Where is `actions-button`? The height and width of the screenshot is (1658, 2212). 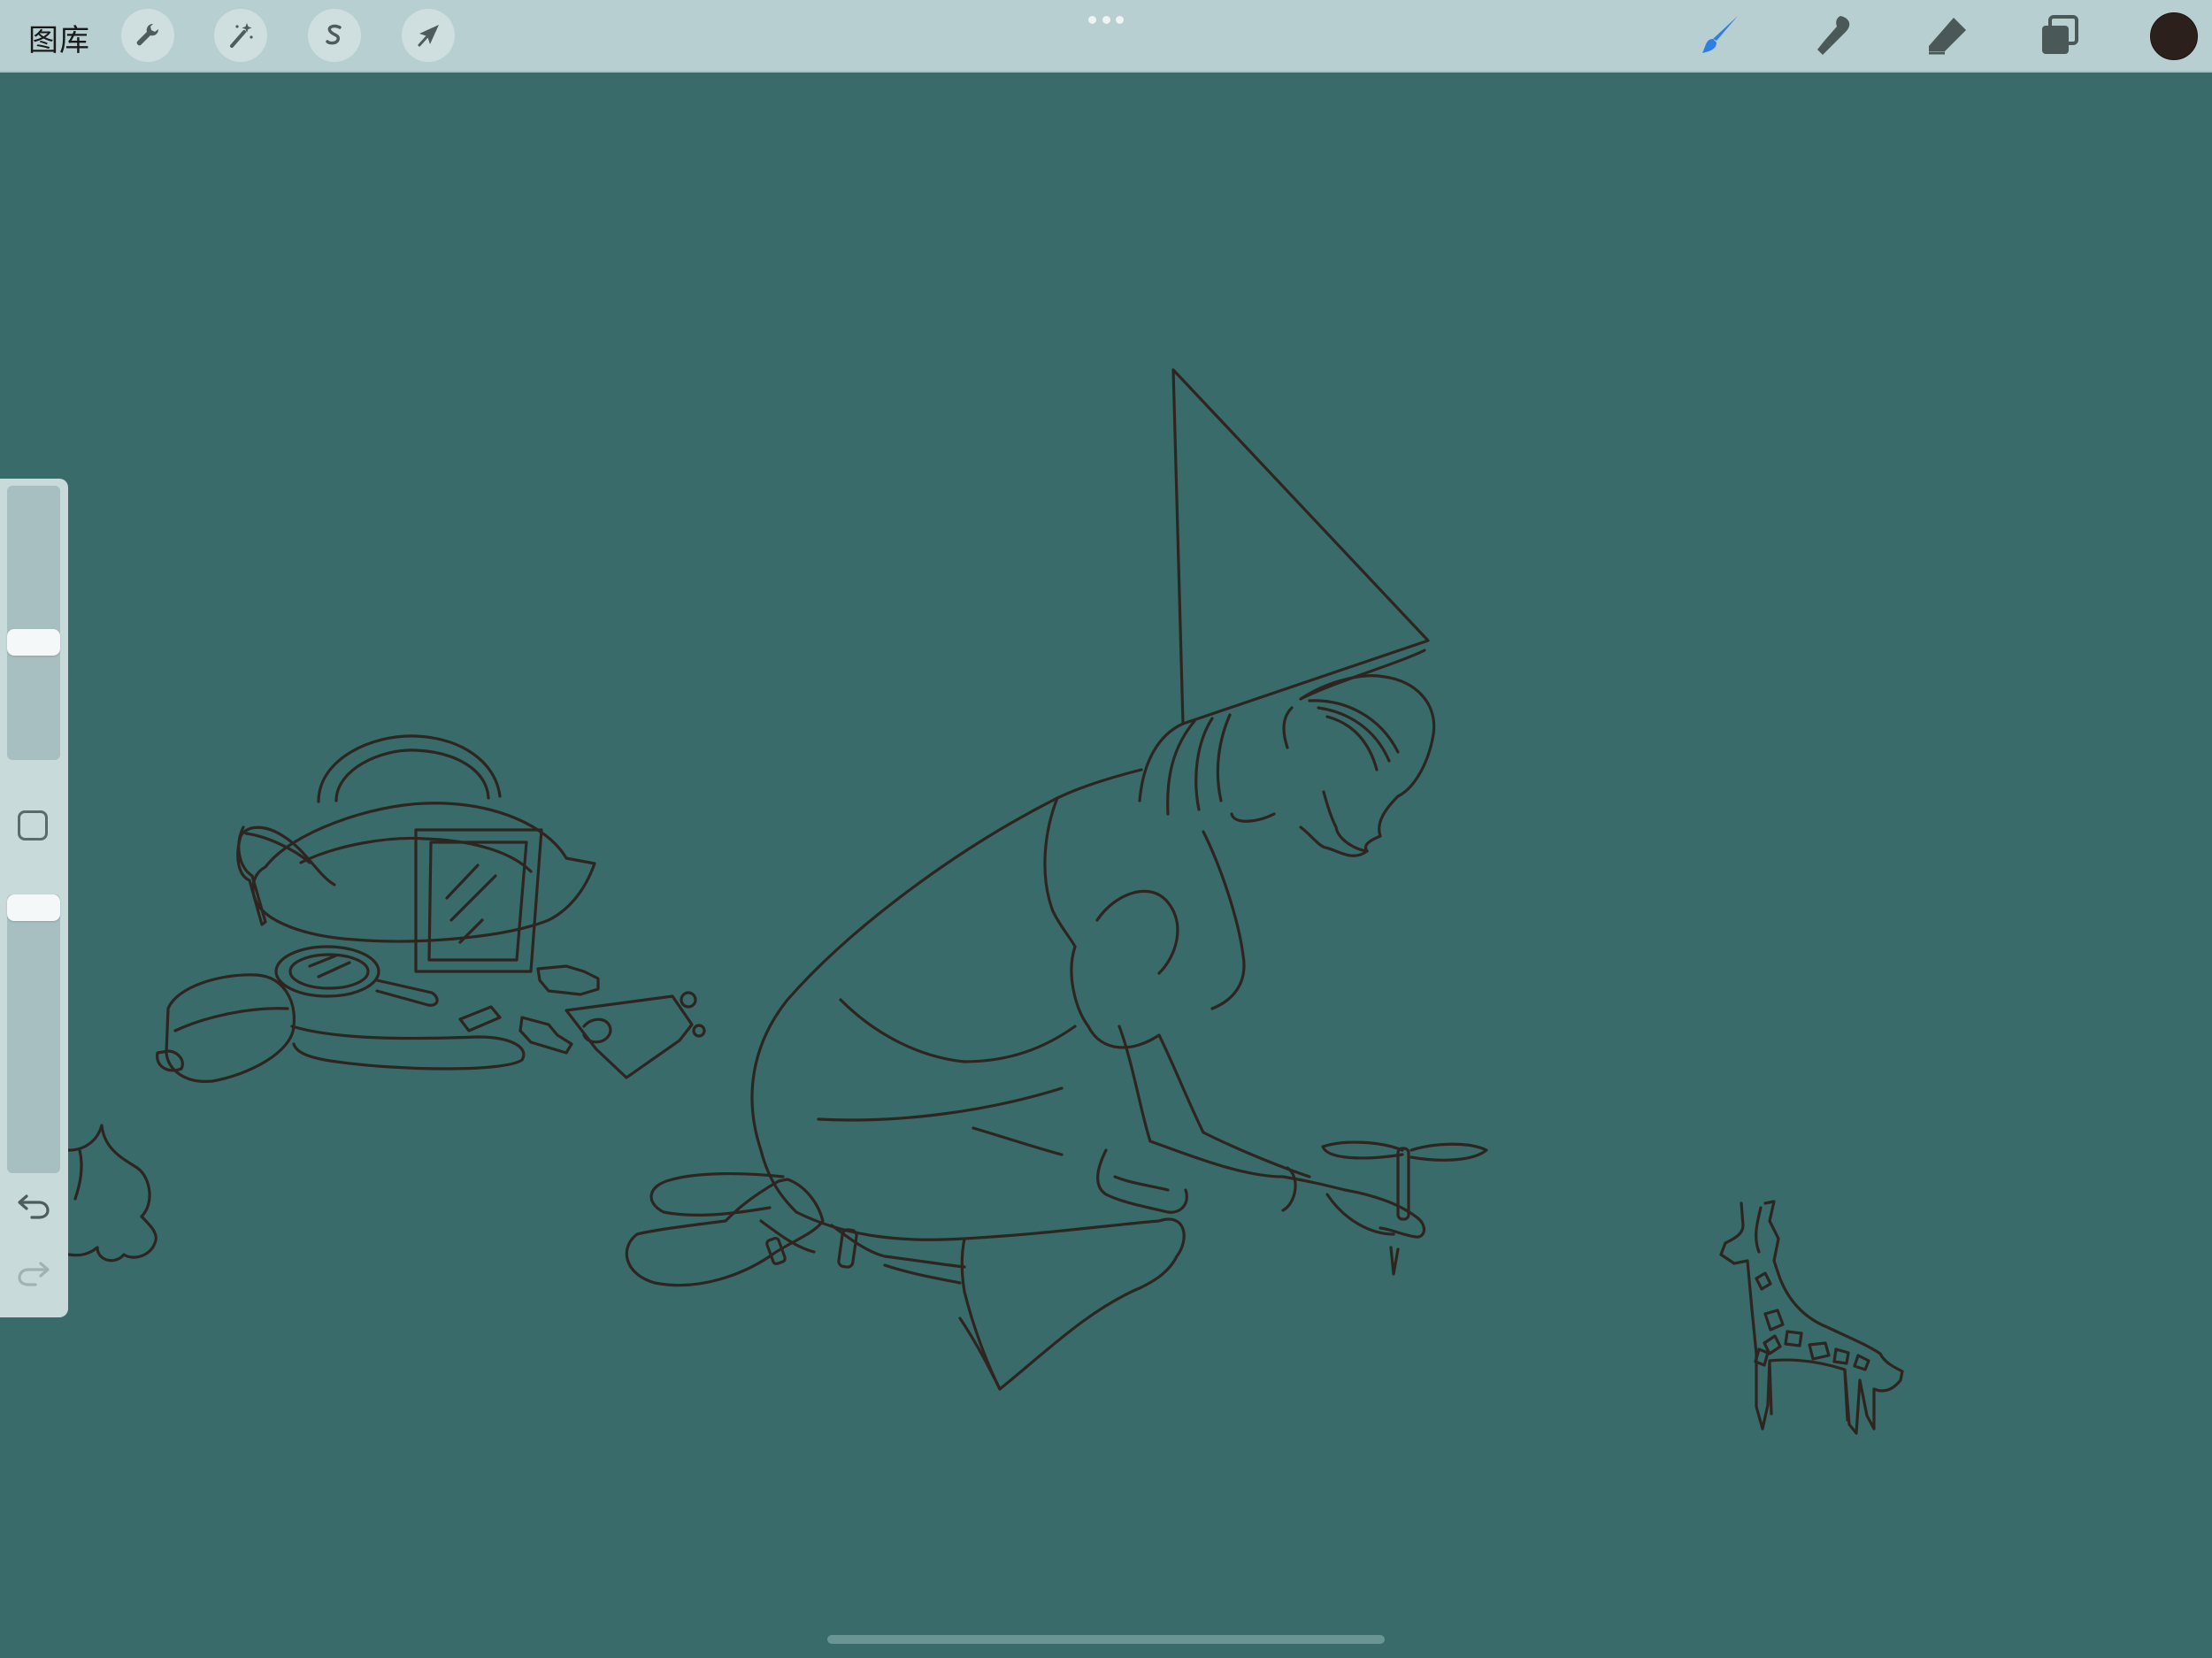
actions-button is located at coordinates (148, 35).